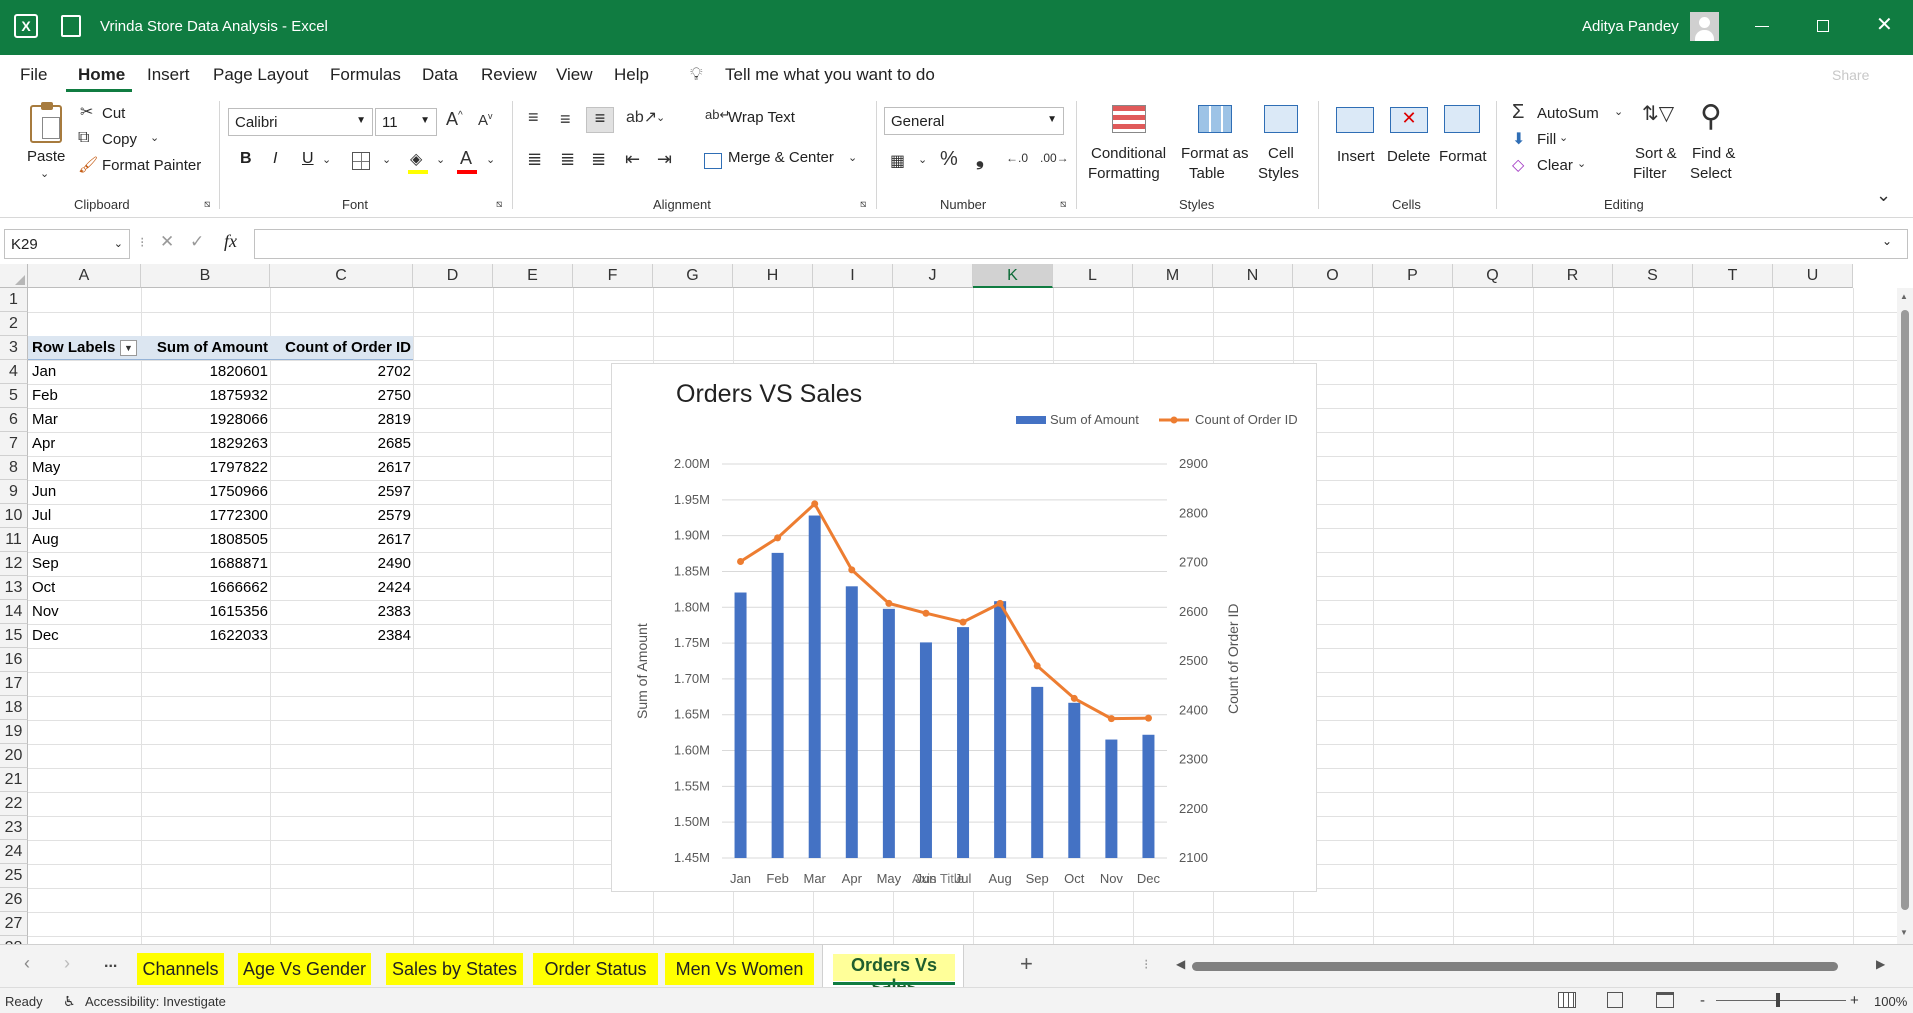 The height and width of the screenshot is (1013, 1913). I want to click on row-header-27: 27, so click(14, 924).